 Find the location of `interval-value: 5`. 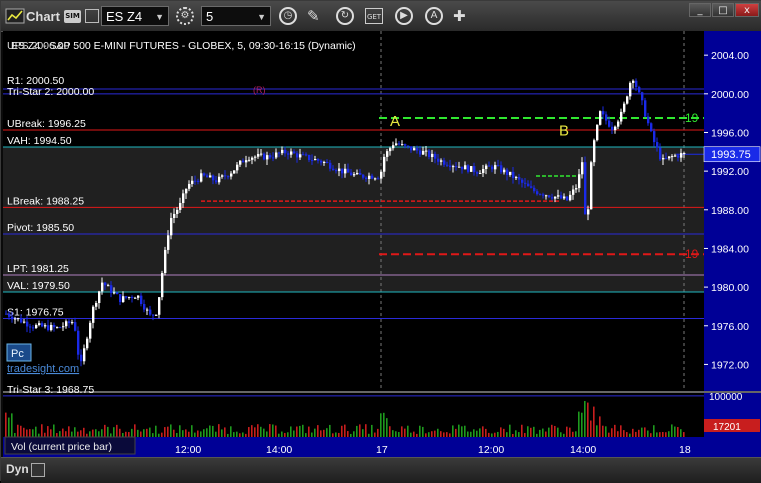

interval-value: 5 is located at coordinates (210, 16).